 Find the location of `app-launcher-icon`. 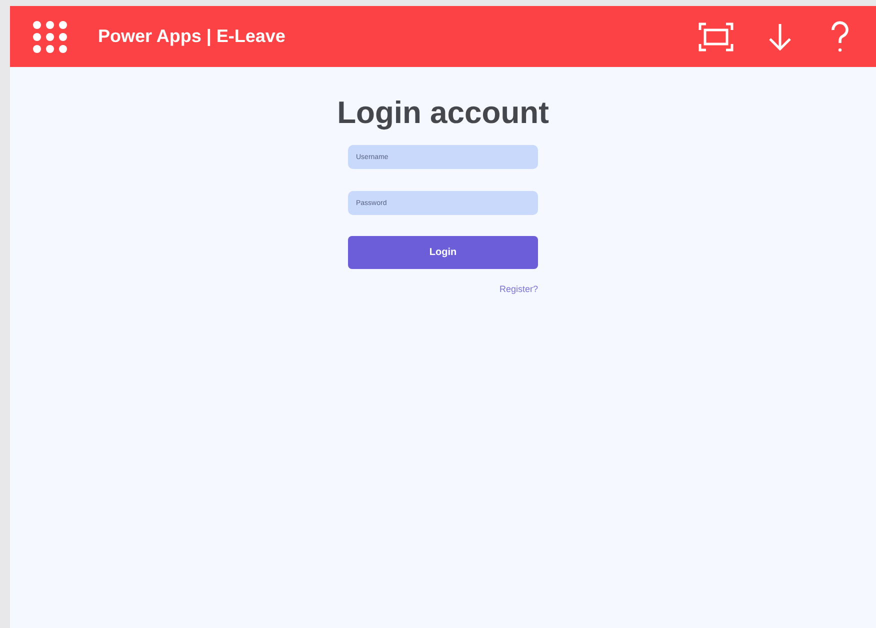

app-launcher-icon is located at coordinates (50, 36).